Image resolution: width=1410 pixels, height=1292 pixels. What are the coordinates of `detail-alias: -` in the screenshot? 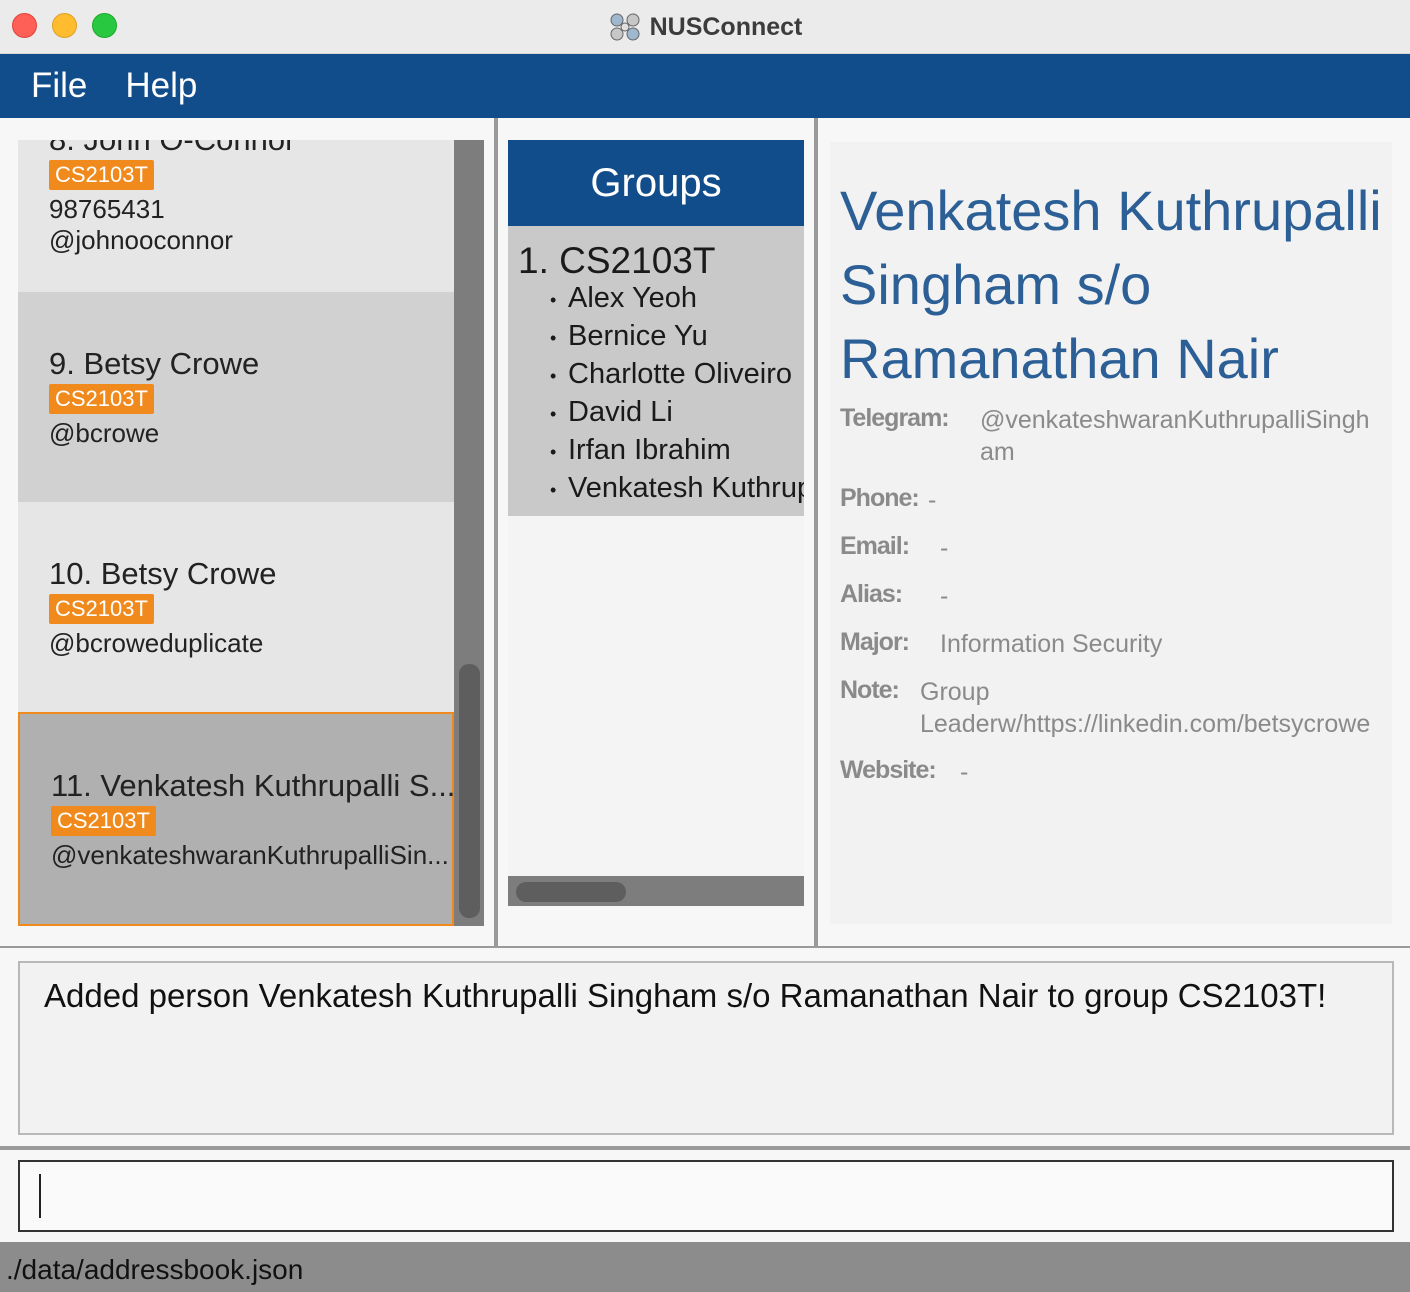 It's located at (944, 596).